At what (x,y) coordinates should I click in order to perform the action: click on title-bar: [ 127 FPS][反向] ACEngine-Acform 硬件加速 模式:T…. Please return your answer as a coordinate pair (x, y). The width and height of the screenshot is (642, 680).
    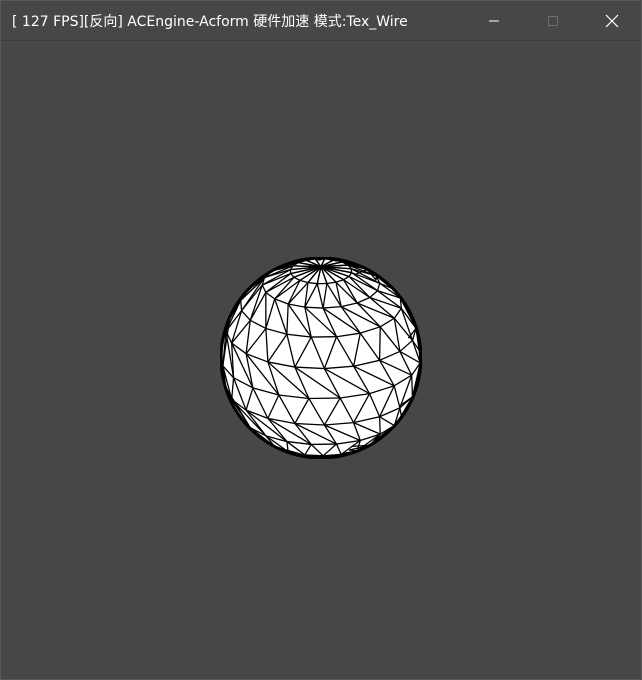
    Looking at the image, I should click on (321, 21).